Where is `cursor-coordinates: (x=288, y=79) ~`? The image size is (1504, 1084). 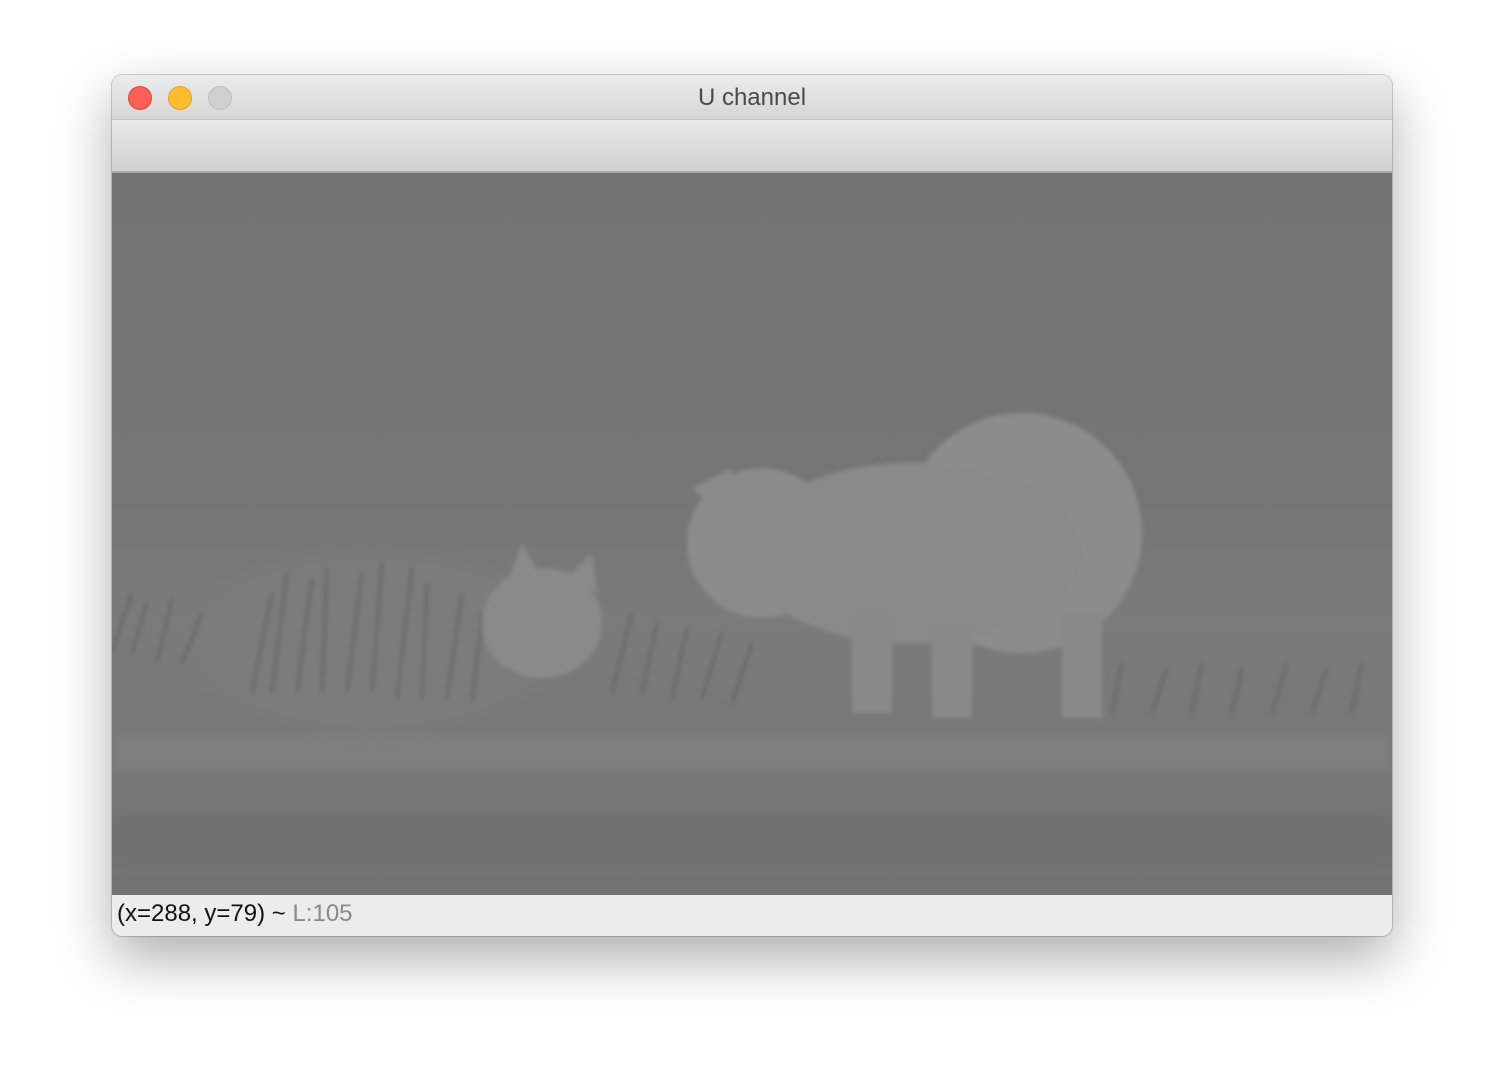
cursor-coordinates: (x=288, y=79) ~ is located at coordinates (205, 913).